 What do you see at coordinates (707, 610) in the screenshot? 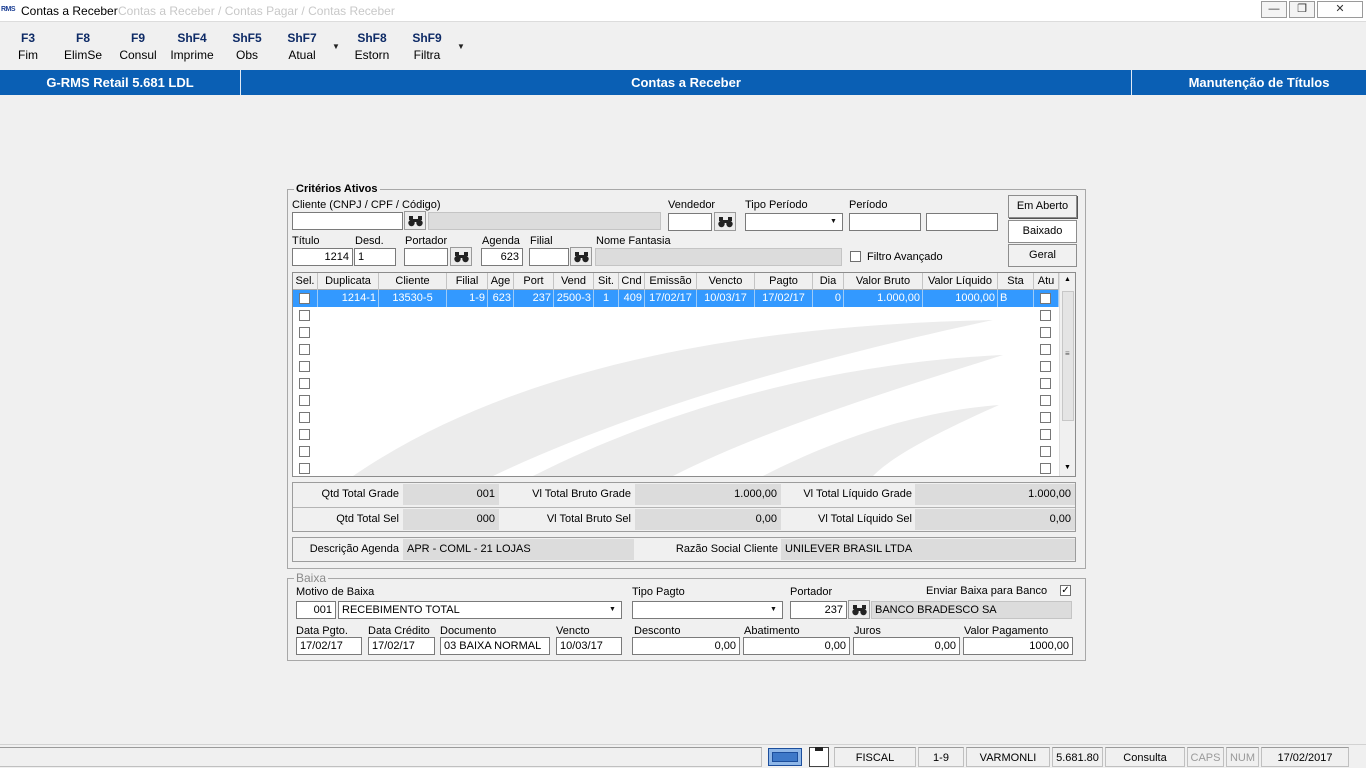
I see `tipo-pagto-select: ▼` at bounding box center [707, 610].